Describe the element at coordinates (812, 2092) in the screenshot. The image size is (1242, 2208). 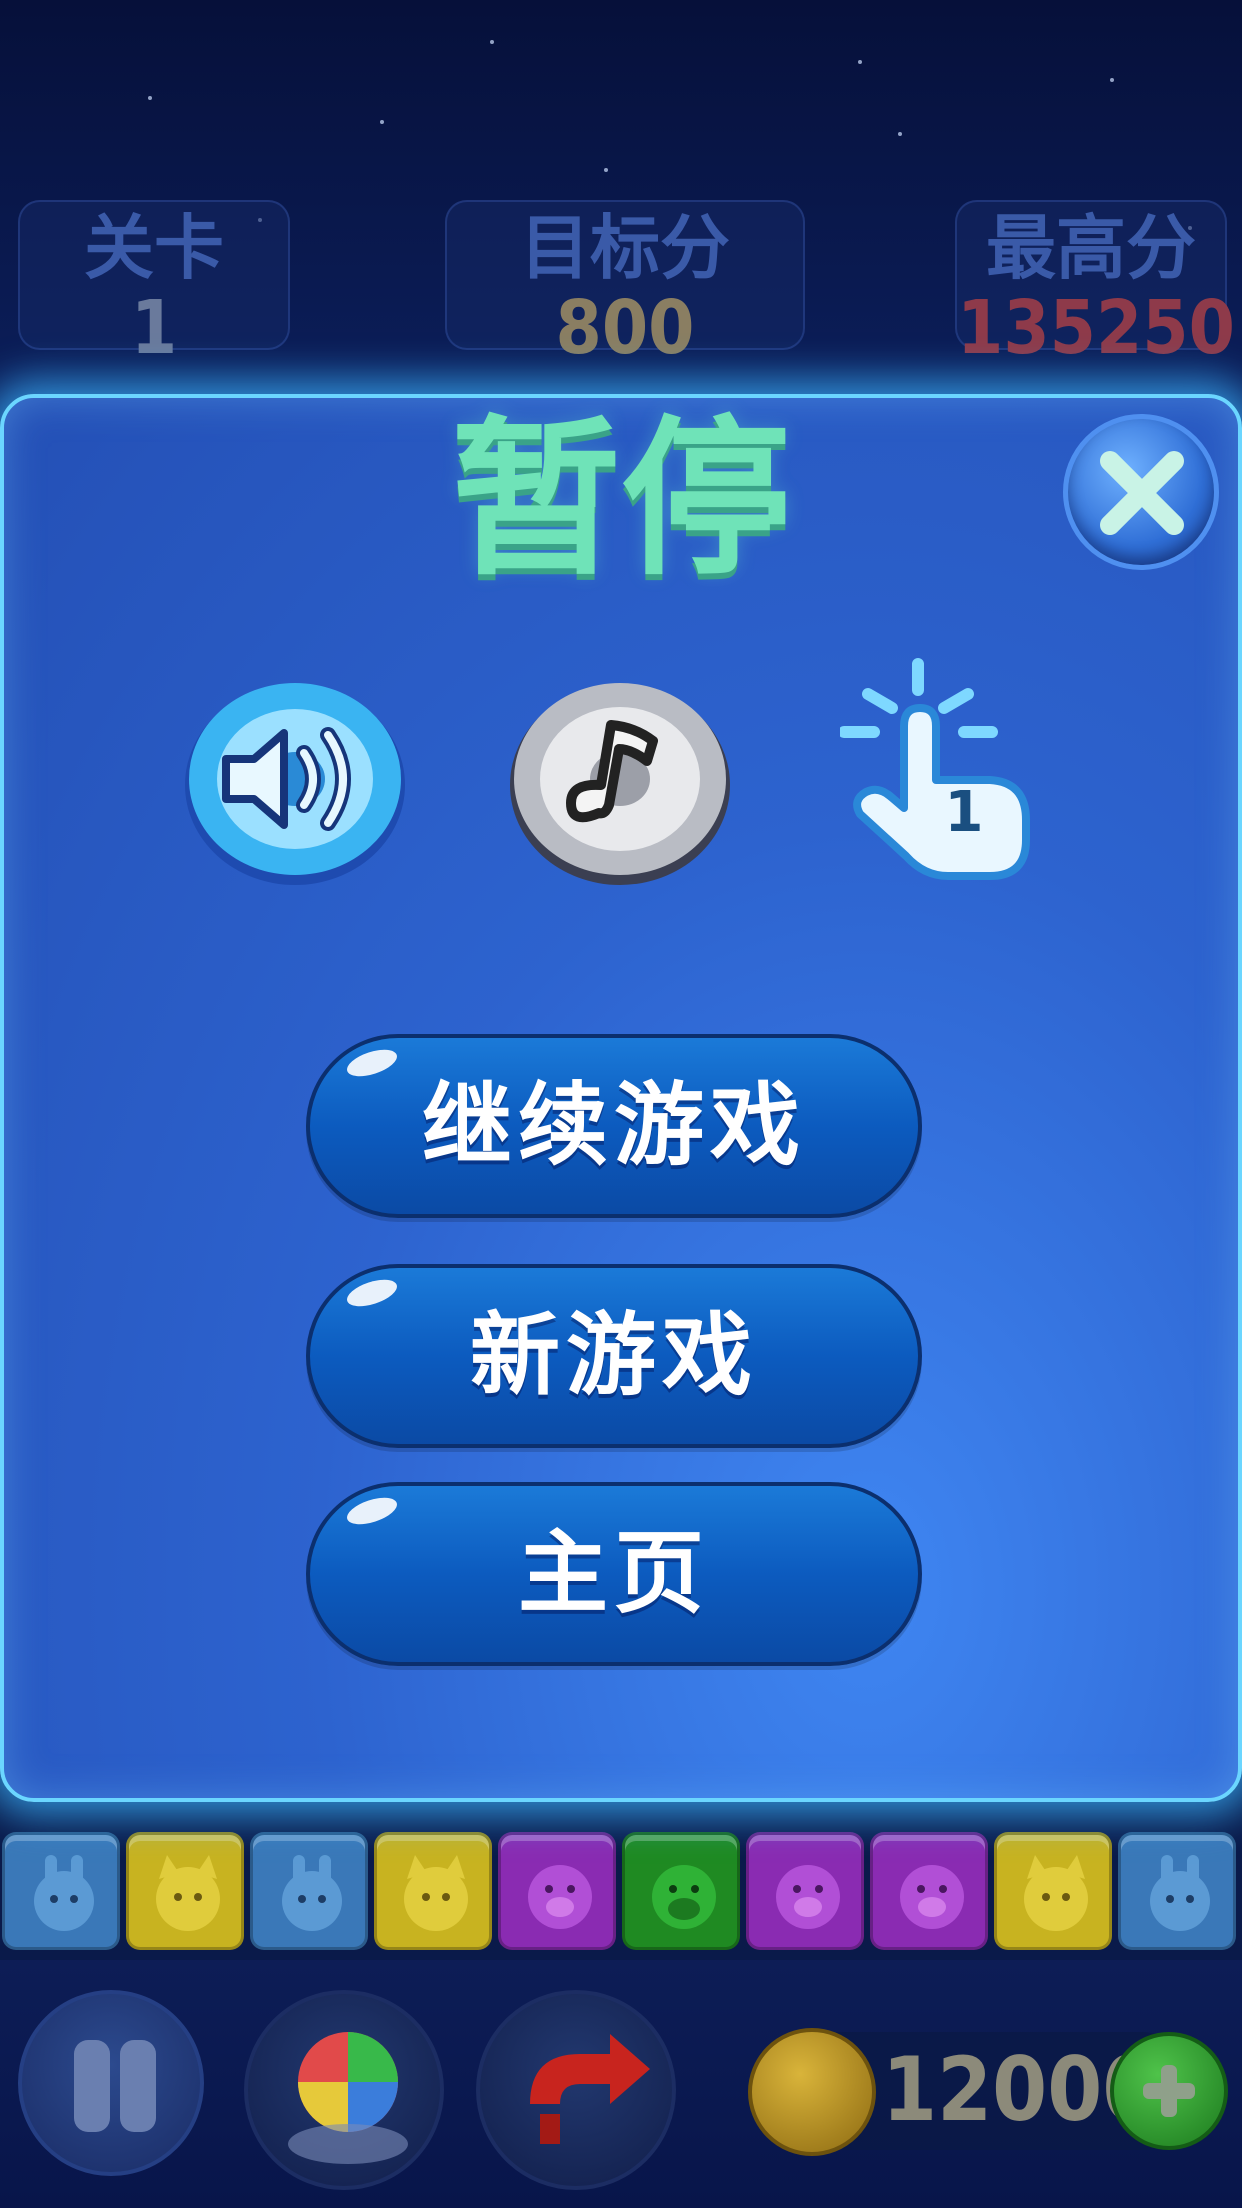
I see `coin-icon` at that location.